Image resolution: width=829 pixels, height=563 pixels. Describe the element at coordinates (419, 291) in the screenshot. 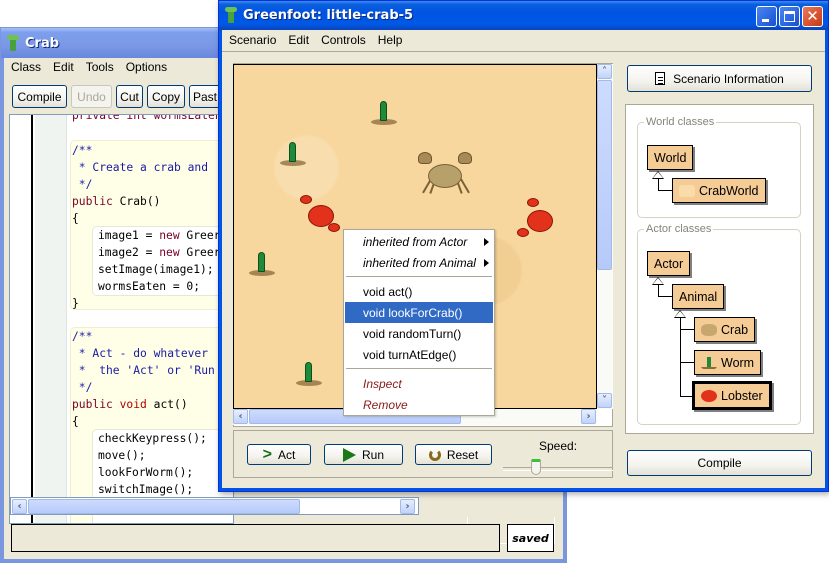

I see `menu-item-act: void act()` at that location.